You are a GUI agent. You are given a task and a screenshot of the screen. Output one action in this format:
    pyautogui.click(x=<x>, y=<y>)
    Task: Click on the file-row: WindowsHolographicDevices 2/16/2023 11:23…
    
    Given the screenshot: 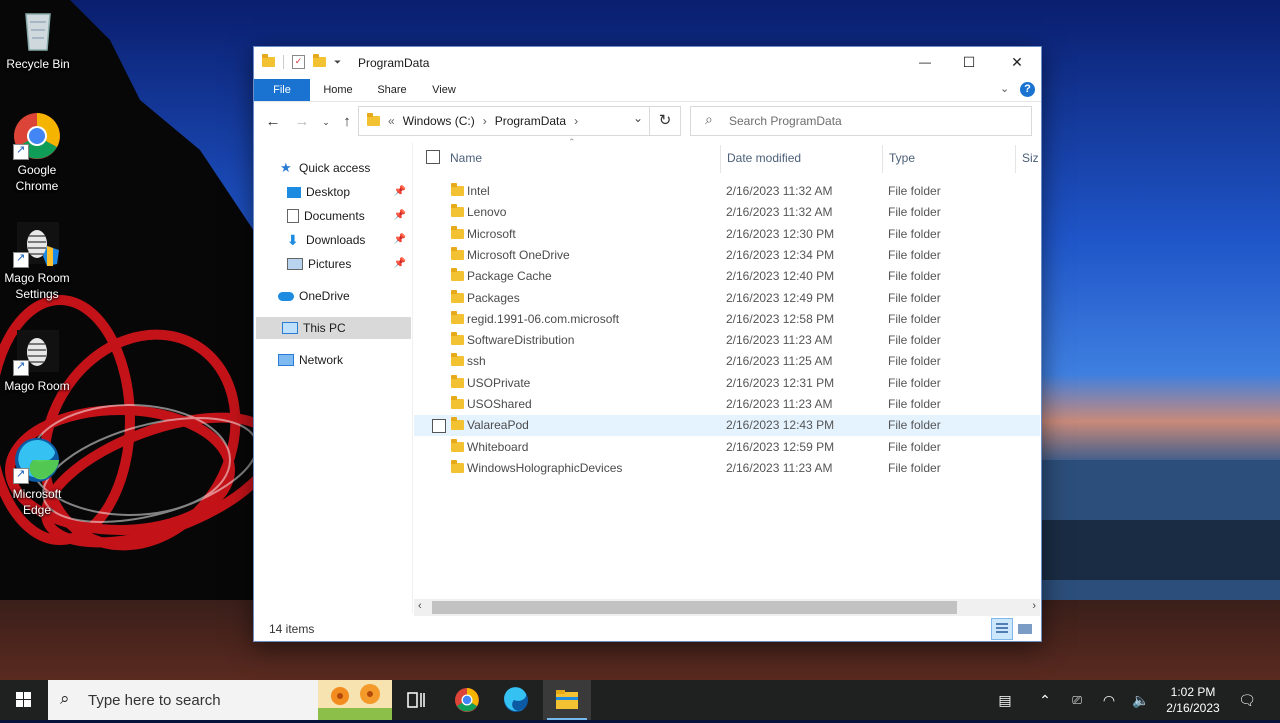 What is the action you would take?
    pyautogui.click(x=727, y=468)
    